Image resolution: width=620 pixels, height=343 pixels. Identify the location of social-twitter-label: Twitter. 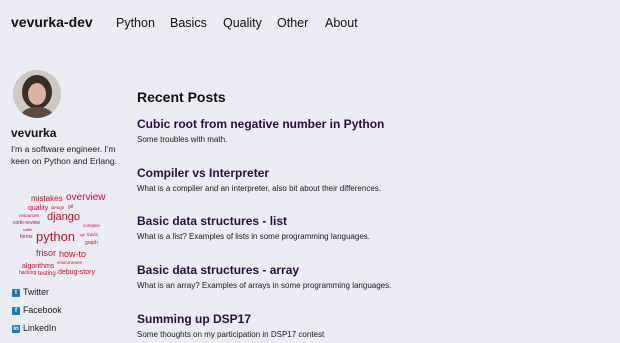
(36, 292).